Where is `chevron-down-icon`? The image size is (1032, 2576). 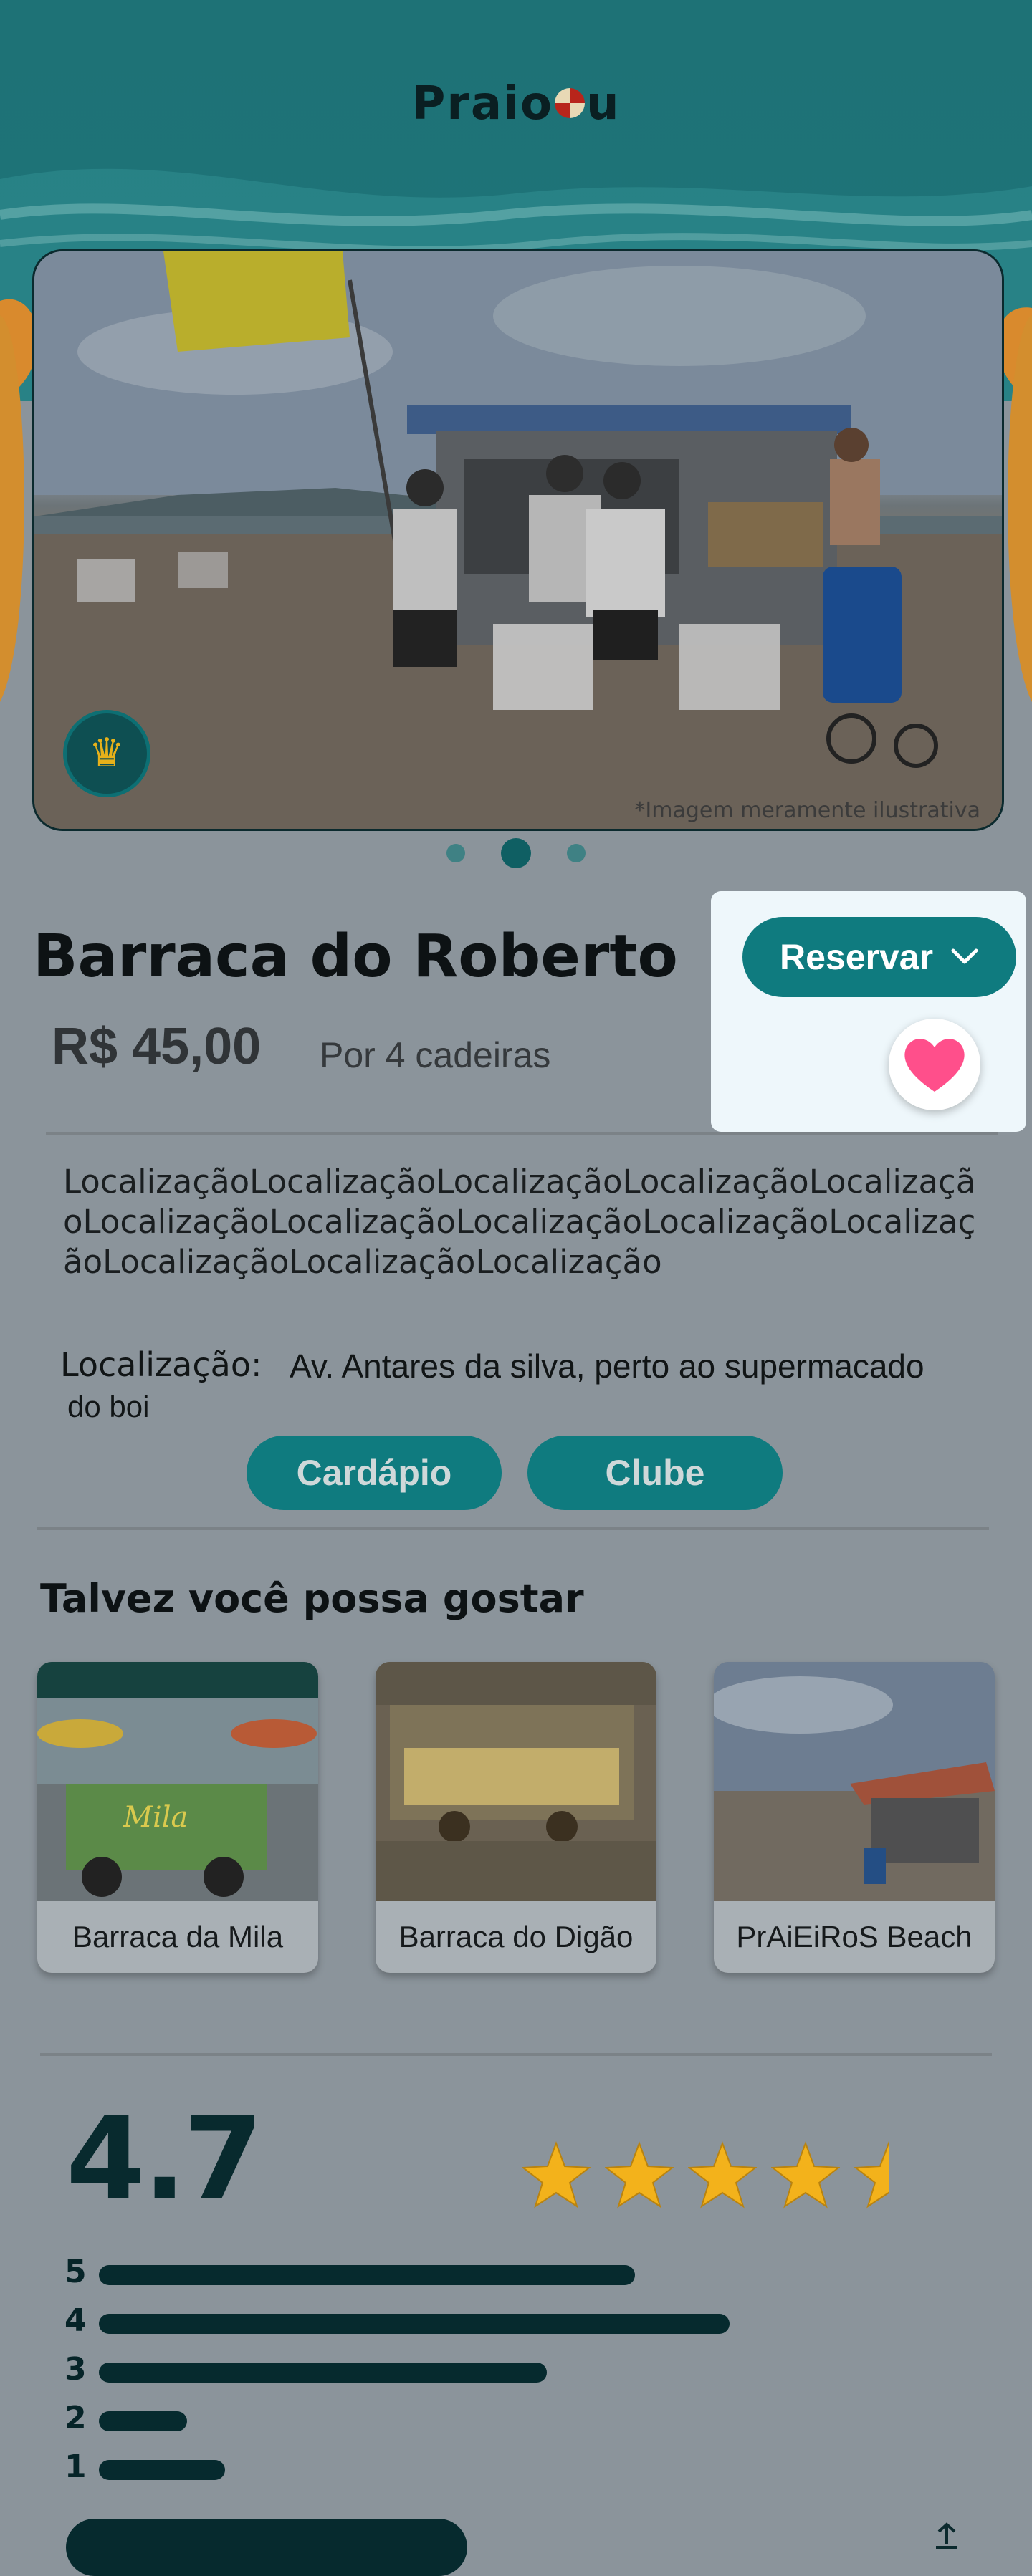 chevron-down-icon is located at coordinates (964, 956).